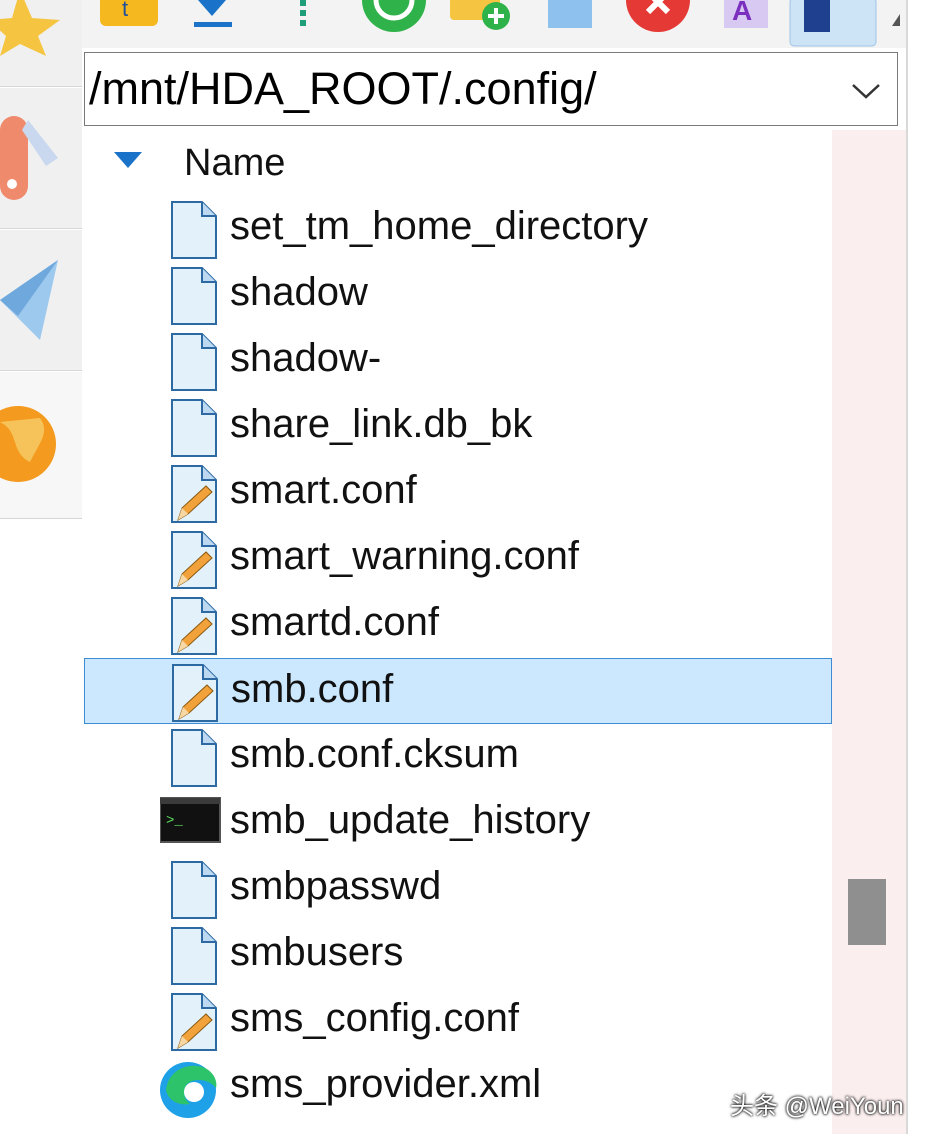 This screenshot has width=938, height=1134. Describe the element at coordinates (458, 295) in the screenshot. I see `list-item: shadow` at that location.